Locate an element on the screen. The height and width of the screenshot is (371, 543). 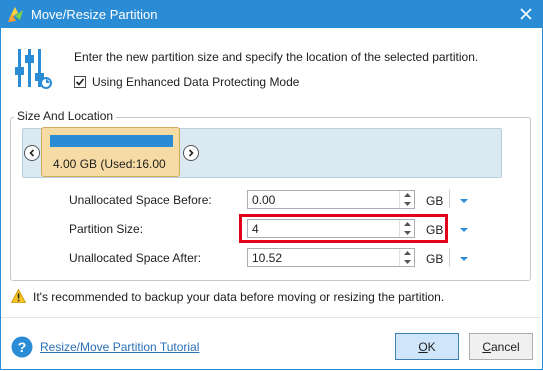
ok-label-rest: K is located at coordinates (431, 346).